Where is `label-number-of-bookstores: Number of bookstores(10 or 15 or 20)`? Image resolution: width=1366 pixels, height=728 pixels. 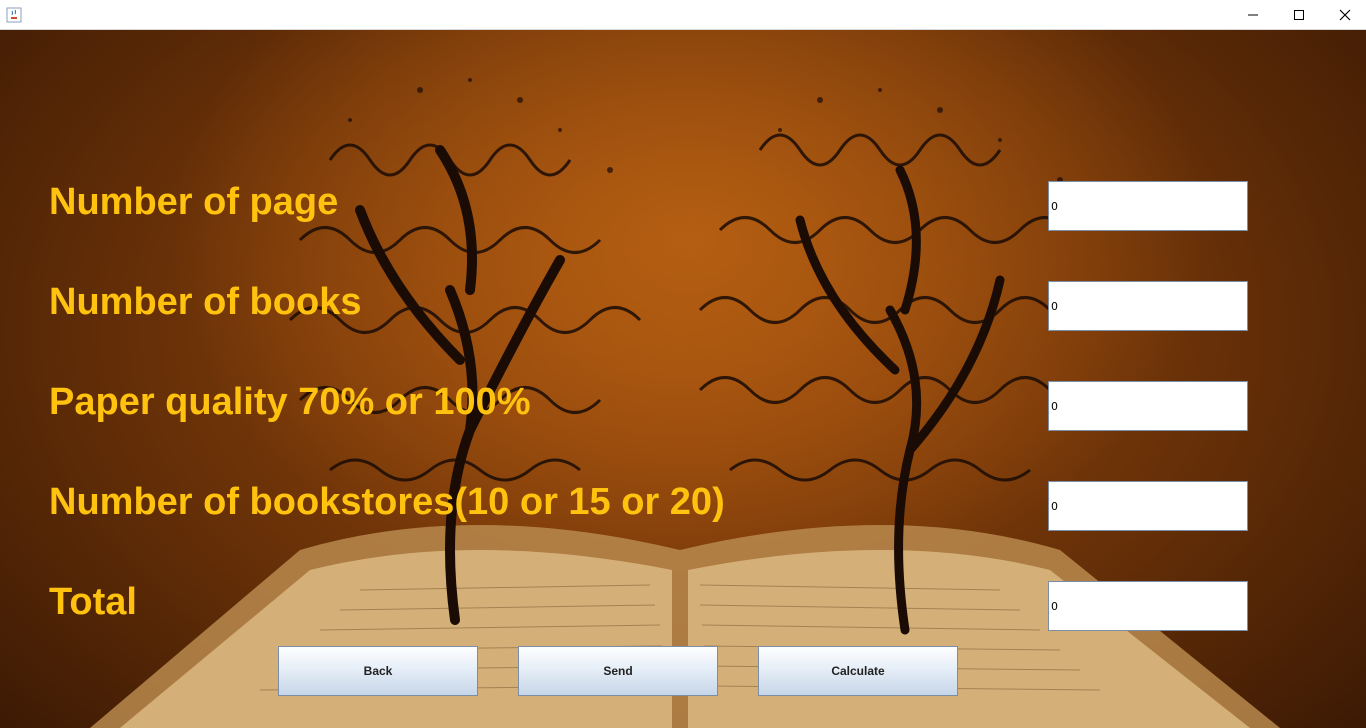 label-number-of-bookstores: Number of bookstores(10 or 15 or 20) is located at coordinates (387, 502).